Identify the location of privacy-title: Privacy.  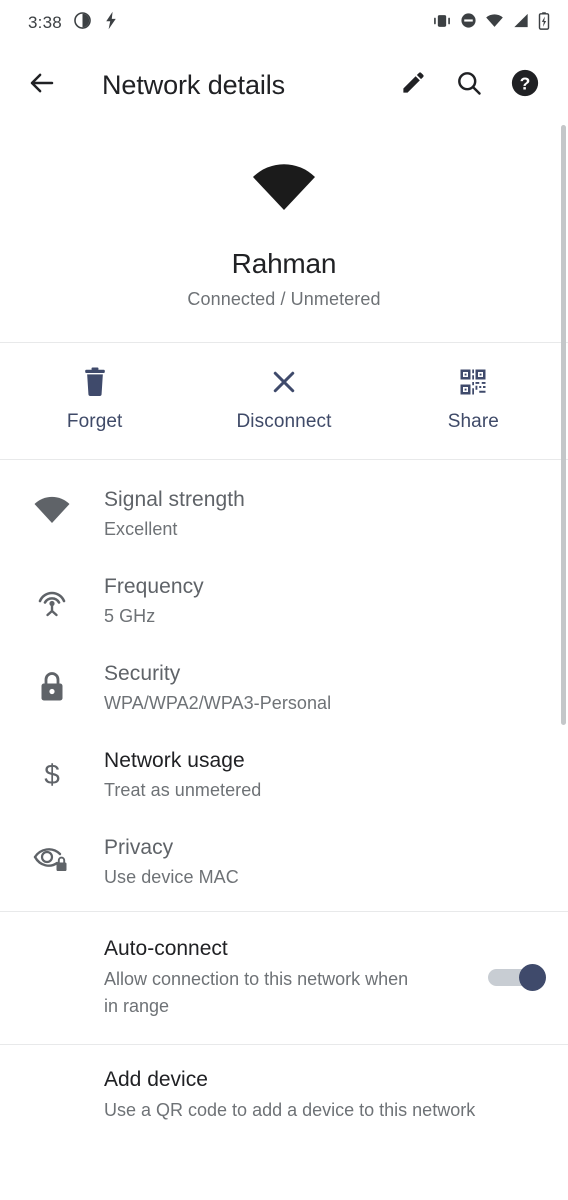
(139, 847).